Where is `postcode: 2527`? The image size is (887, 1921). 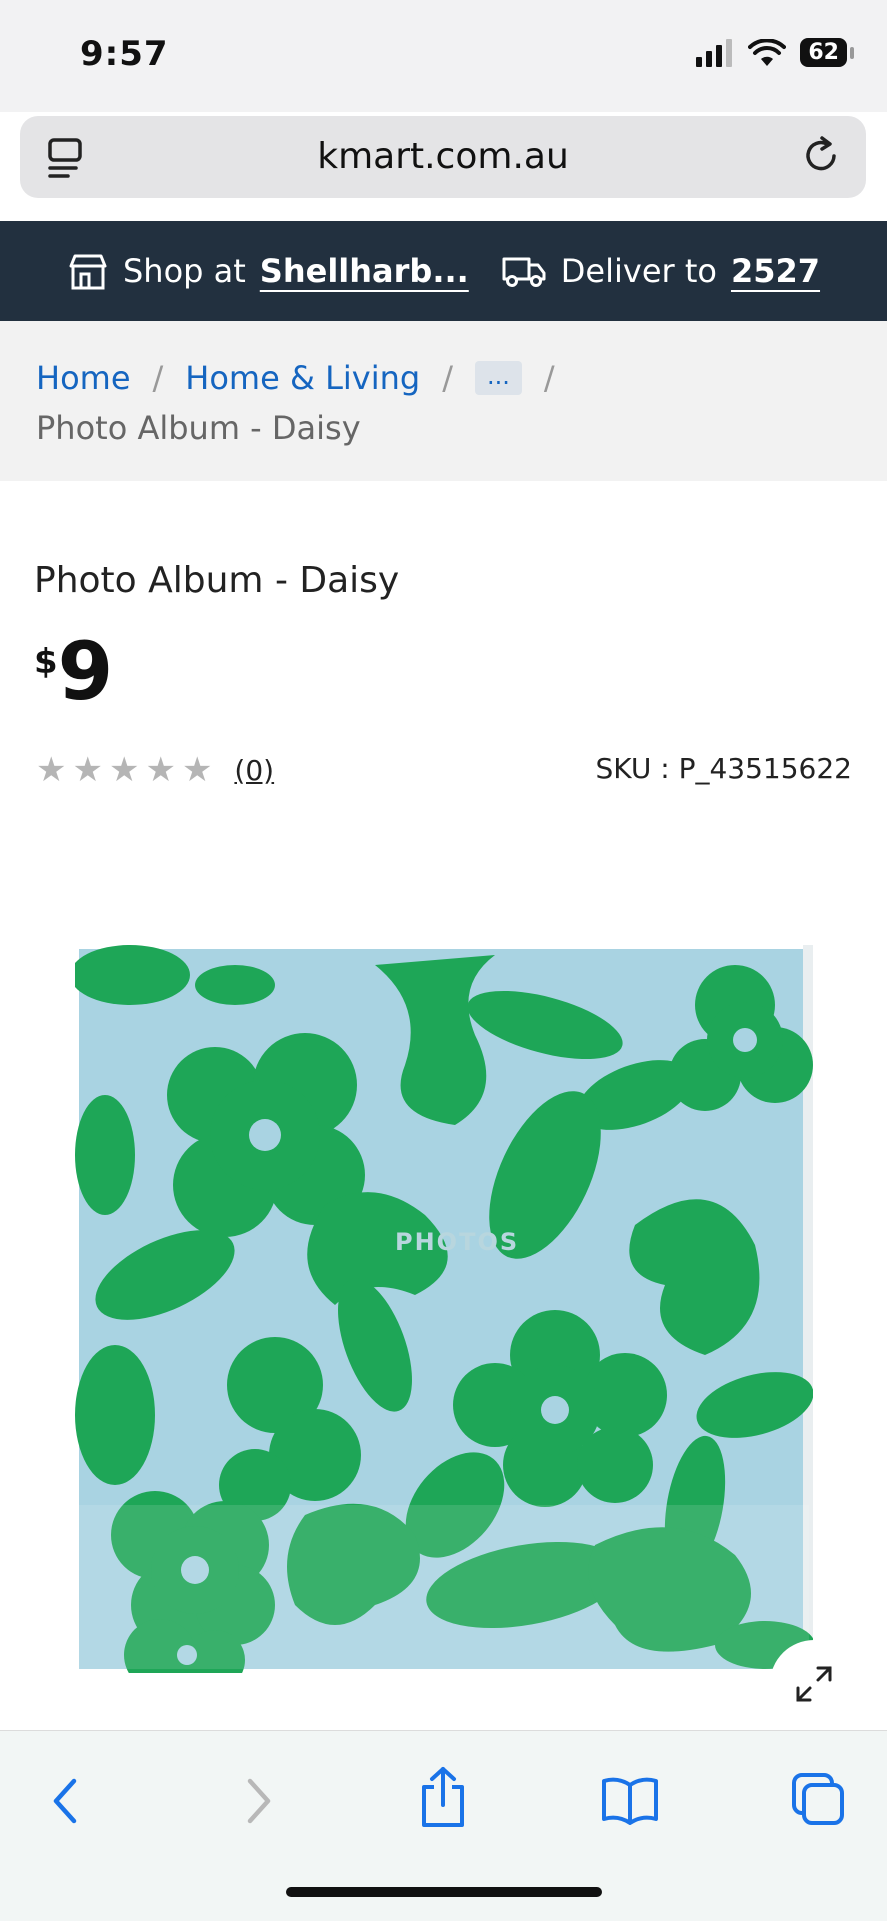 postcode: 2527 is located at coordinates (775, 271).